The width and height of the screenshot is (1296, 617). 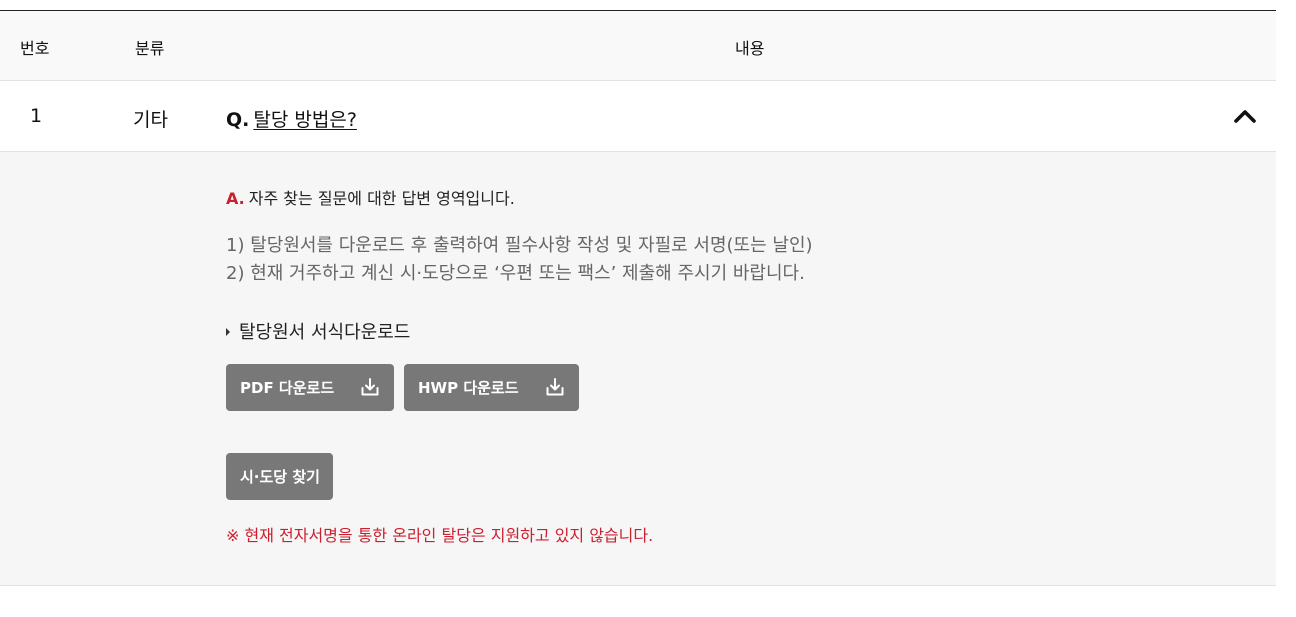 I want to click on find-sido-button: 시·도당 찾기, so click(x=279, y=476).